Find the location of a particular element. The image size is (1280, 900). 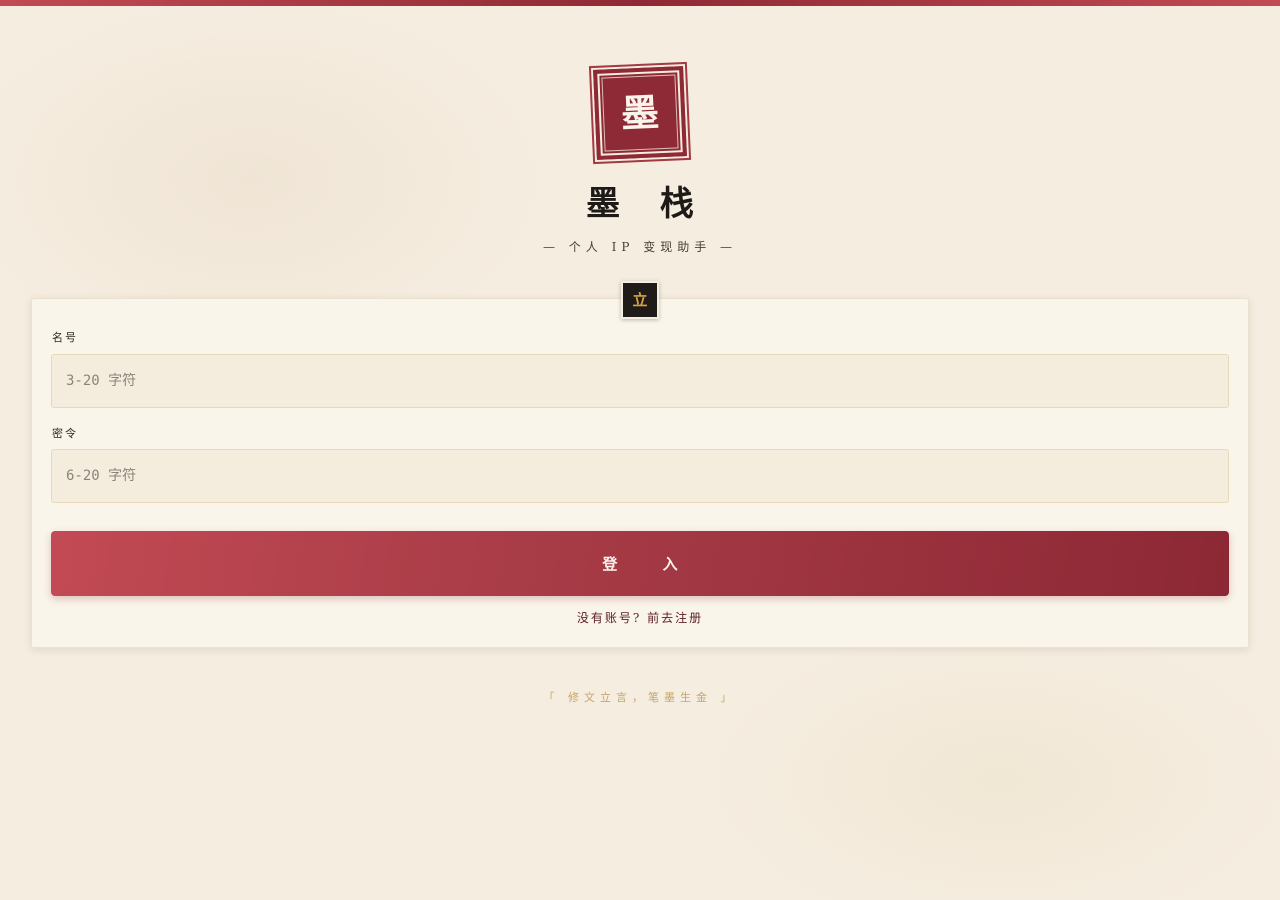

footer-motto: 「 修文立言，笔墨生金 」 is located at coordinates (640, 697).